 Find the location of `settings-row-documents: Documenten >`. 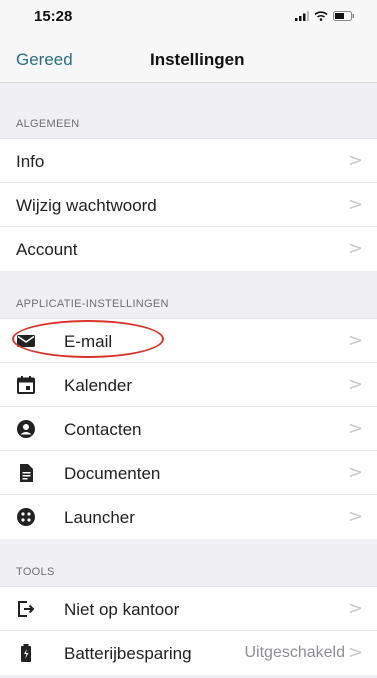

settings-row-documents: Documenten > is located at coordinates (188, 472).